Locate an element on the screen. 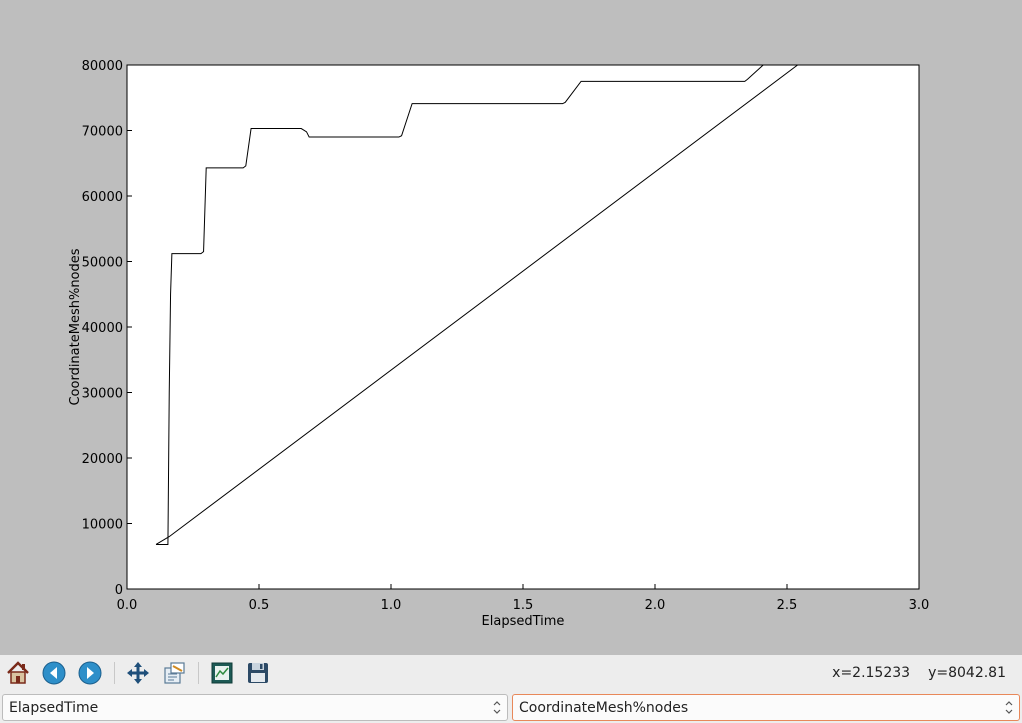 The height and width of the screenshot is (723, 1022). x-field-select: ElapsedTime is located at coordinates (255, 707).